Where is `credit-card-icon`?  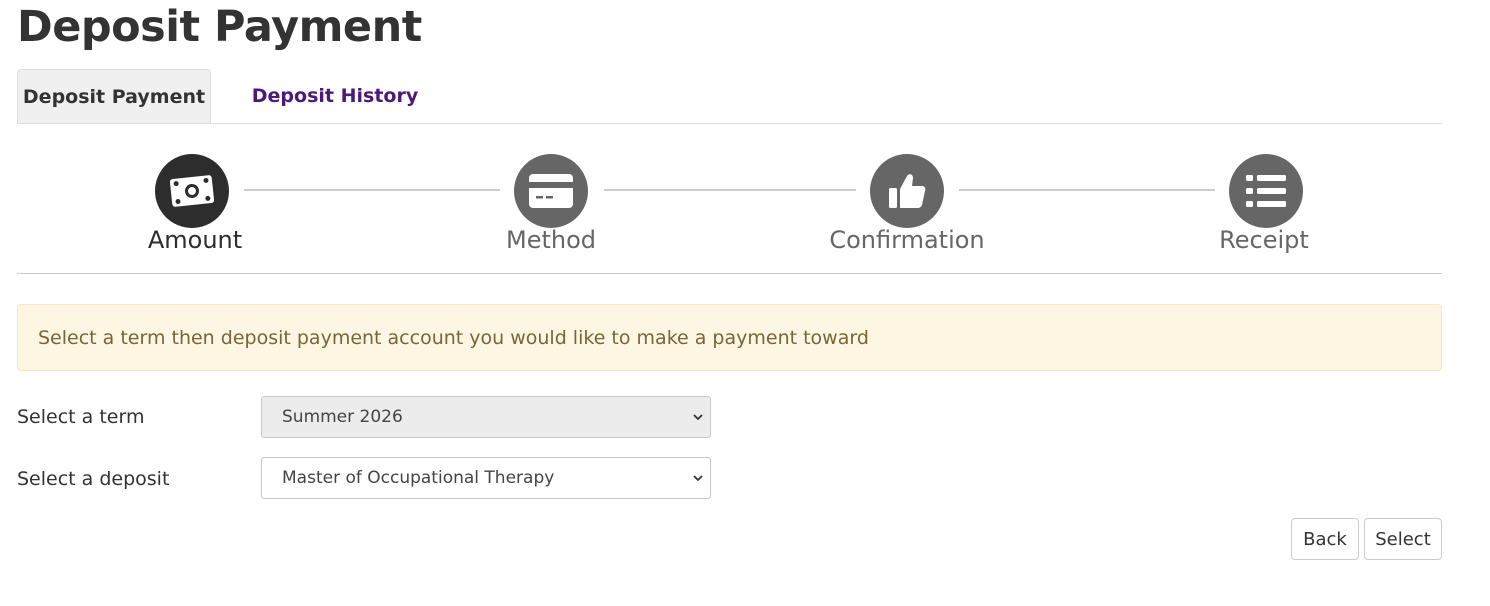
credit-card-icon is located at coordinates (551, 191).